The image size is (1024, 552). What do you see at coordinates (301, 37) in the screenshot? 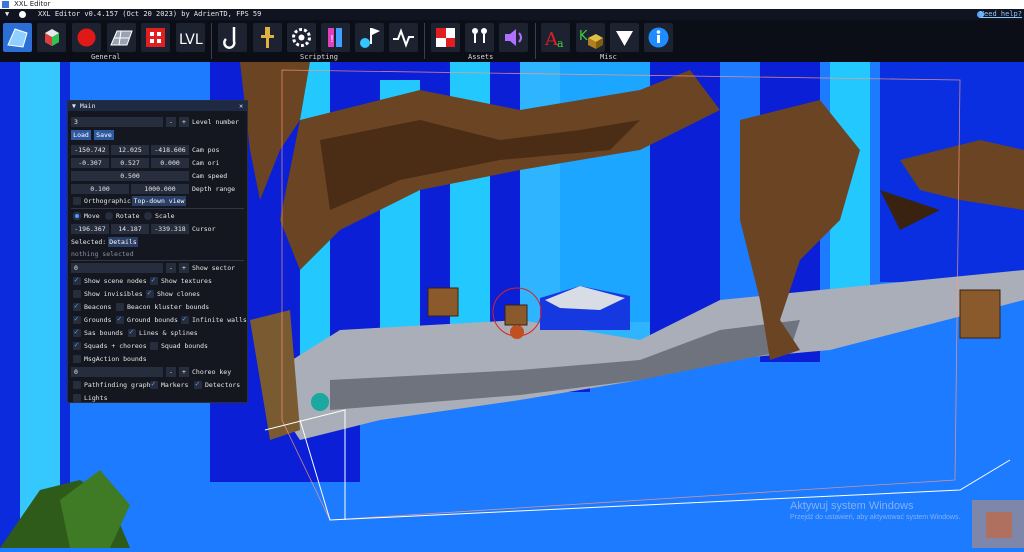
I see `gear-button` at bounding box center [301, 37].